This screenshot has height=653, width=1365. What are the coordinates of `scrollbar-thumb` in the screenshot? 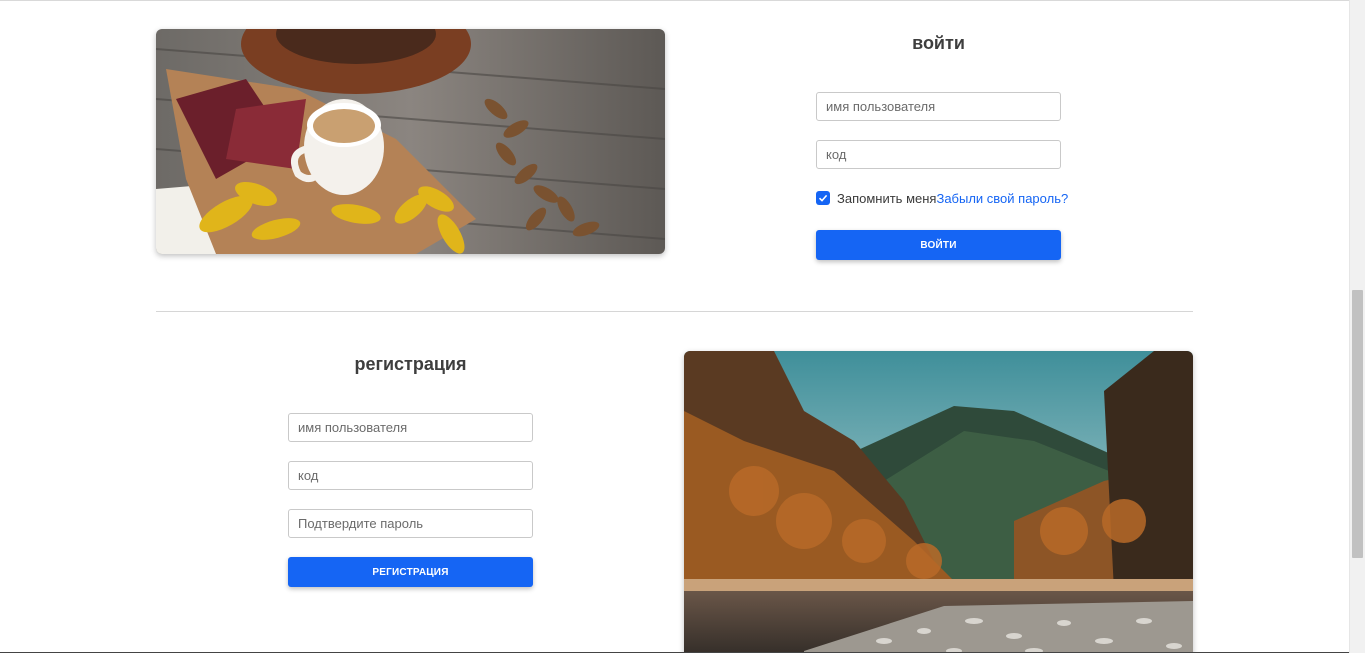 It's located at (1357, 424).